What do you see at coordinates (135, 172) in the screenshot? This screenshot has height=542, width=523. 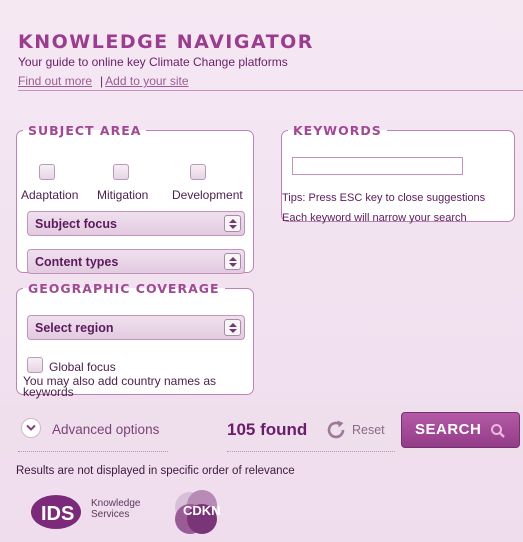 I see `subject-checkbox-row` at bounding box center [135, 172].